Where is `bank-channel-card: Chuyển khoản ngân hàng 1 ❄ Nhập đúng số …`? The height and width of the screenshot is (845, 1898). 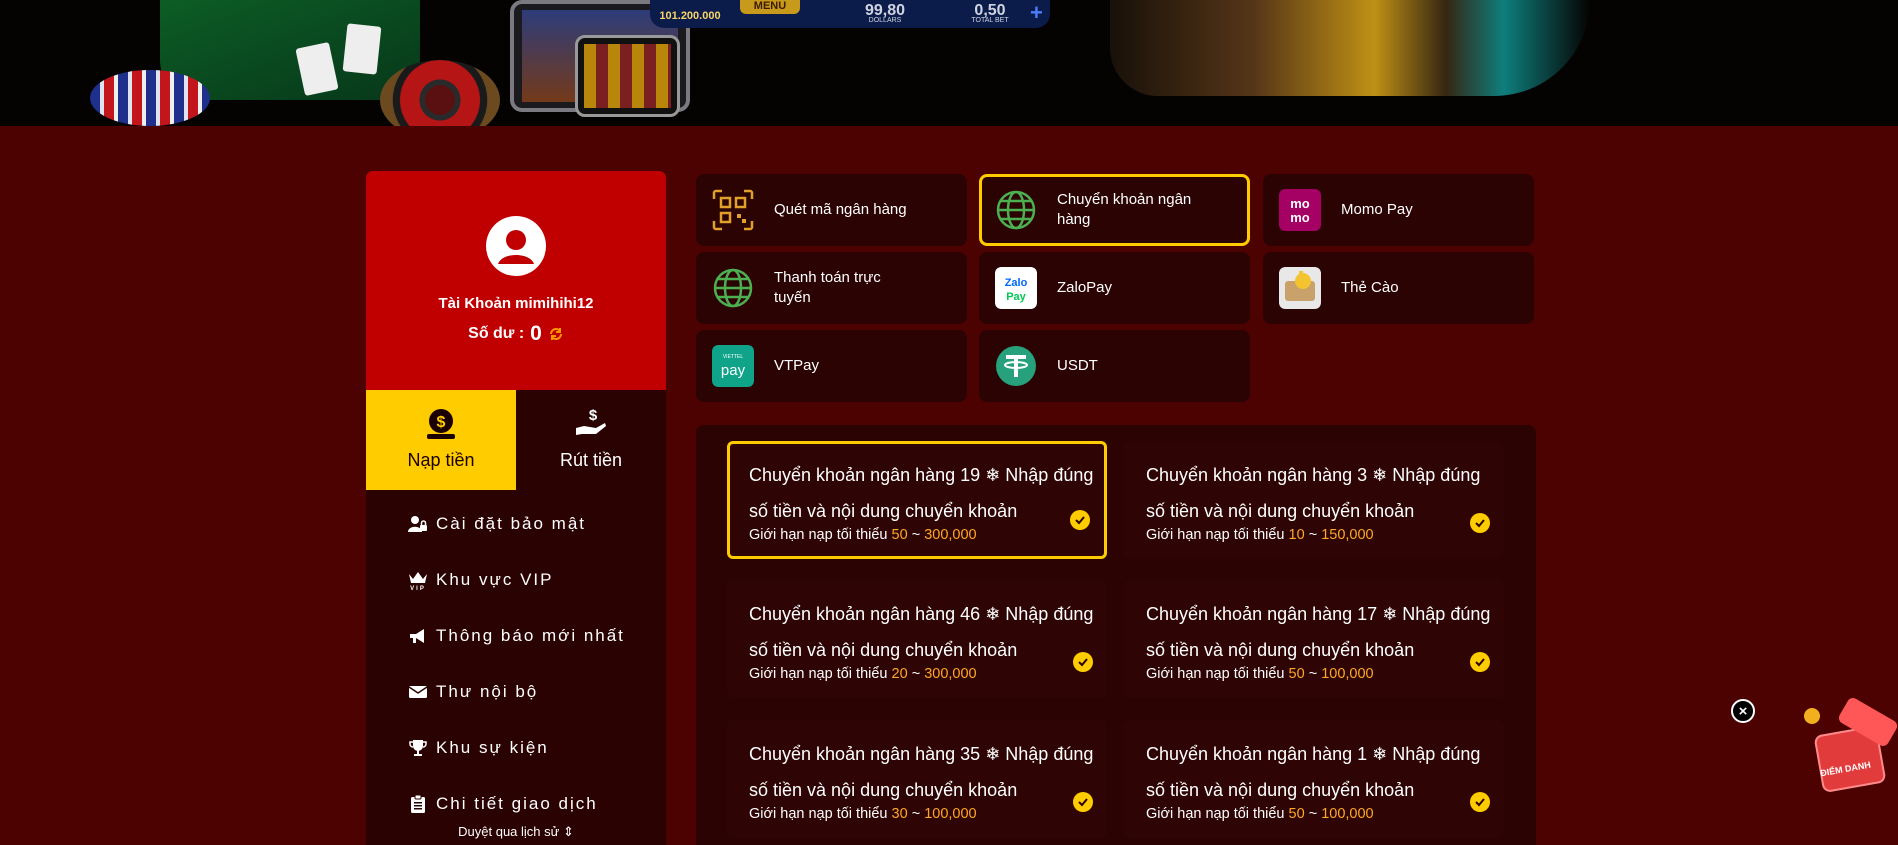
bank-channel-card: Chuyển khoản ngân hàng 1 ❄ Nhập đúng số … is located at coordinates (1314, 779).